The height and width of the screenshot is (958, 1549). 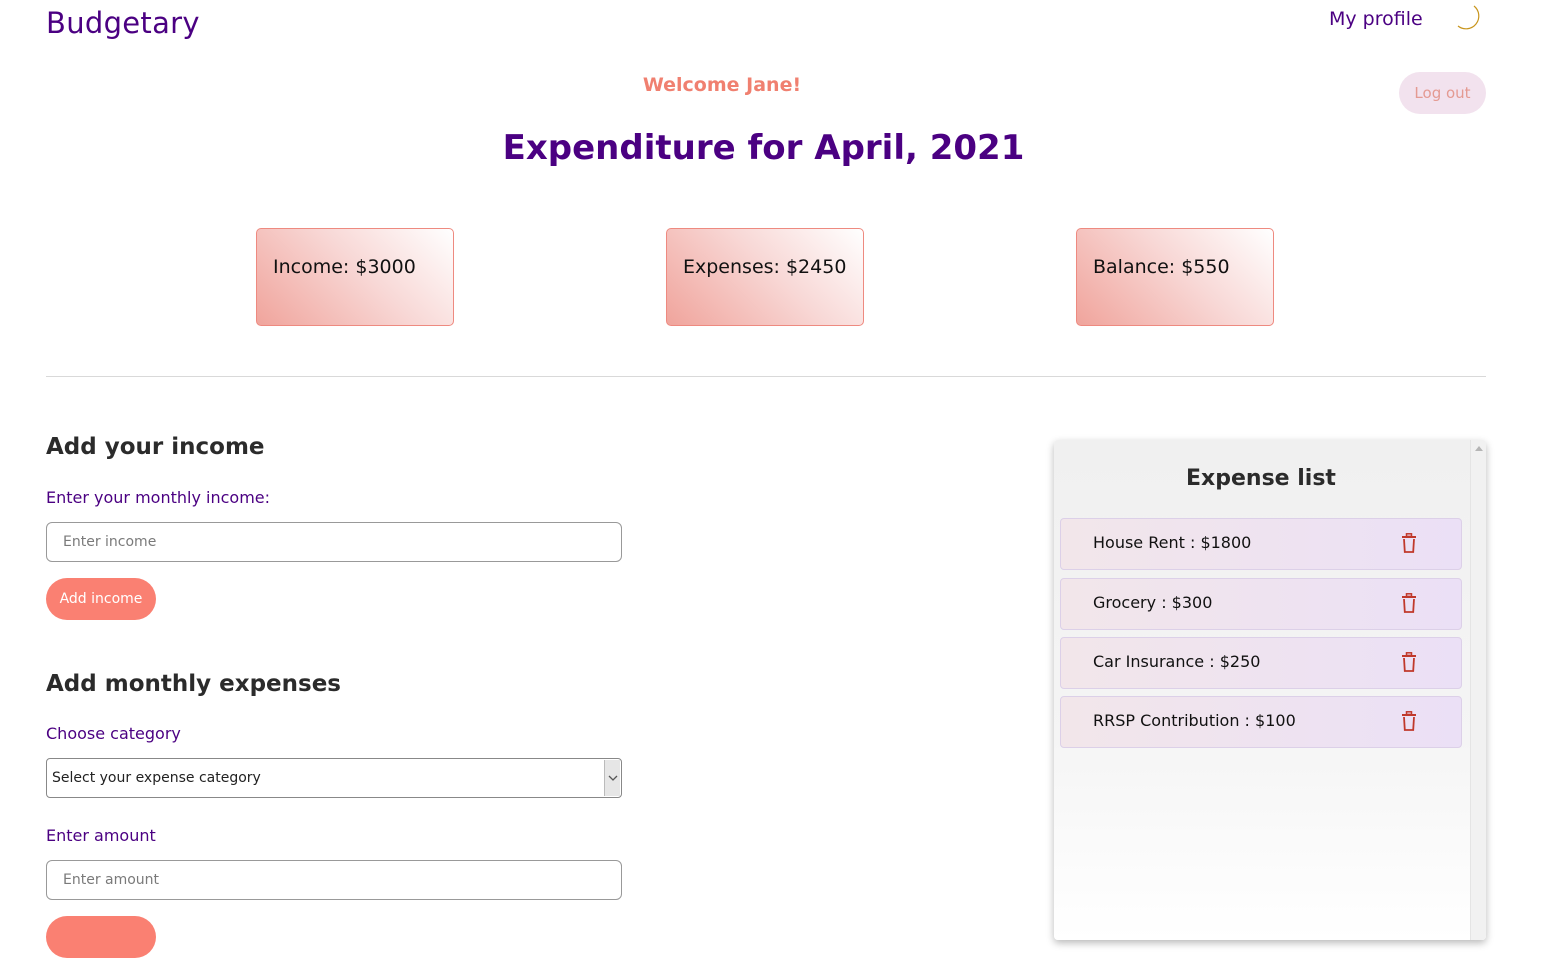 What do you see at coordinates (763, 148) in the screenshot?
I see `page-title: Expenditure for April, 2021` at bounding box center [763, 148].